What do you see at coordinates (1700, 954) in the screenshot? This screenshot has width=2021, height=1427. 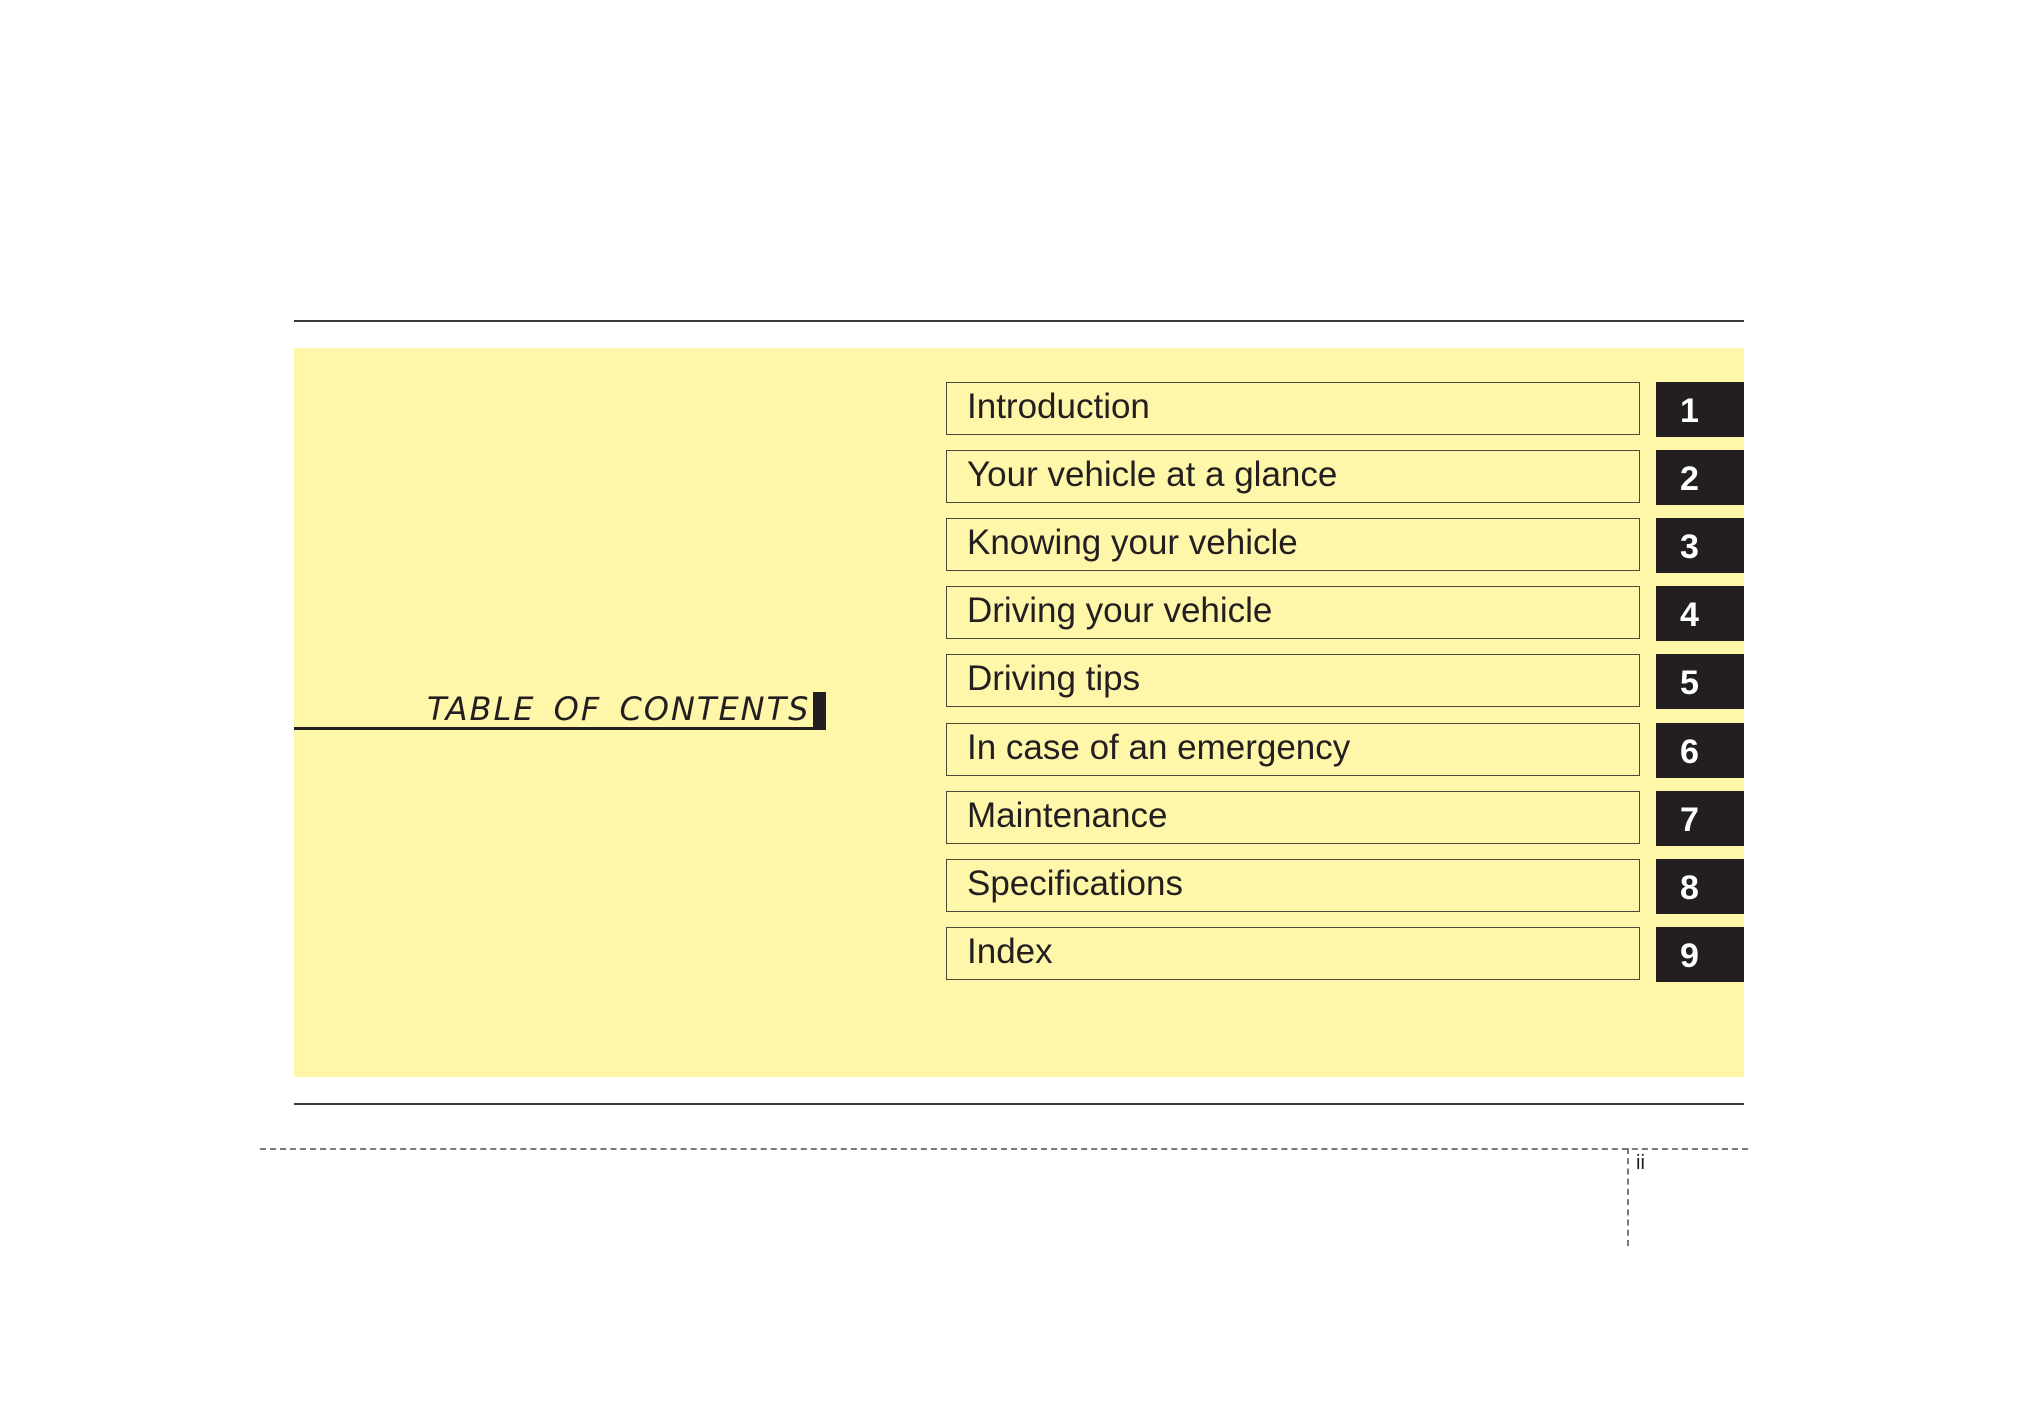 I see `chapter-tab: 9` at bounding box center [1700, 954].